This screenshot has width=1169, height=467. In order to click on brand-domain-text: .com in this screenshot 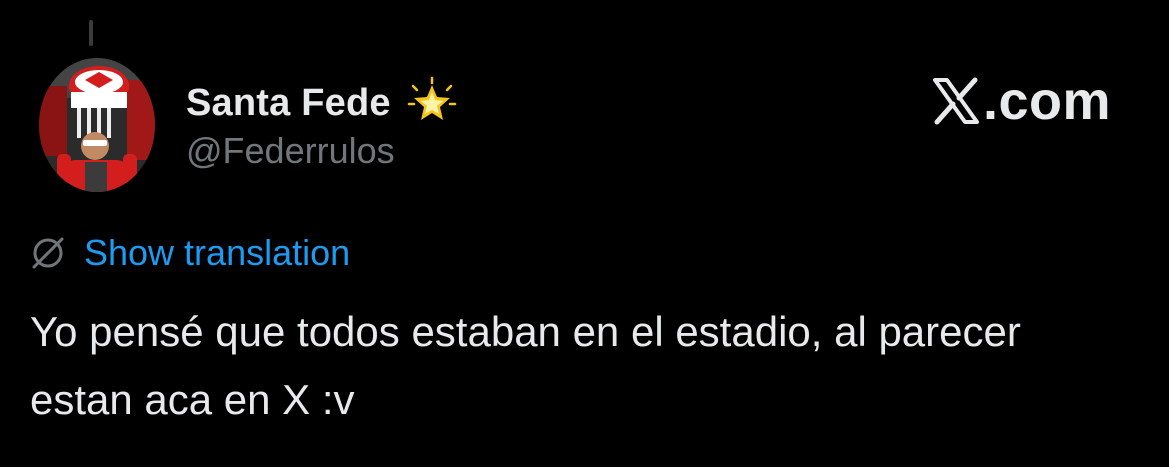, I will do `click(1046, 101)`.